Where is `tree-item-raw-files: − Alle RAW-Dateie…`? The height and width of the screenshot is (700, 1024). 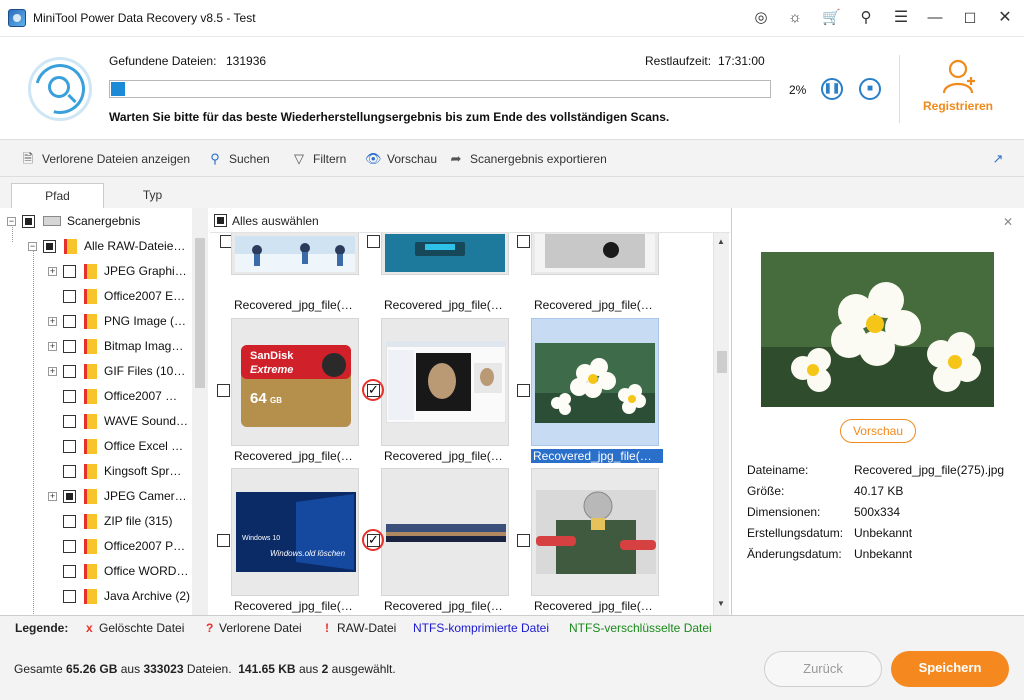 tree-item-raw-files: − Alle RAW-Dateie… is located at coordinates (106, 246).